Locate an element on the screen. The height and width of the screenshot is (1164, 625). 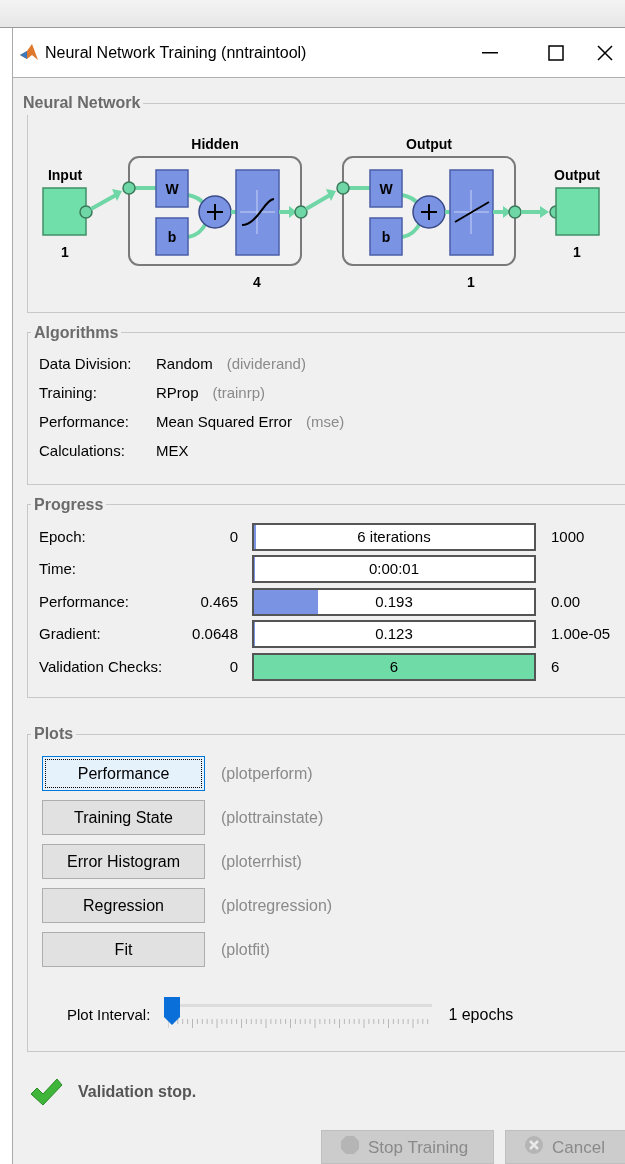
output-size: 1 is located at coordinates (577, 252).